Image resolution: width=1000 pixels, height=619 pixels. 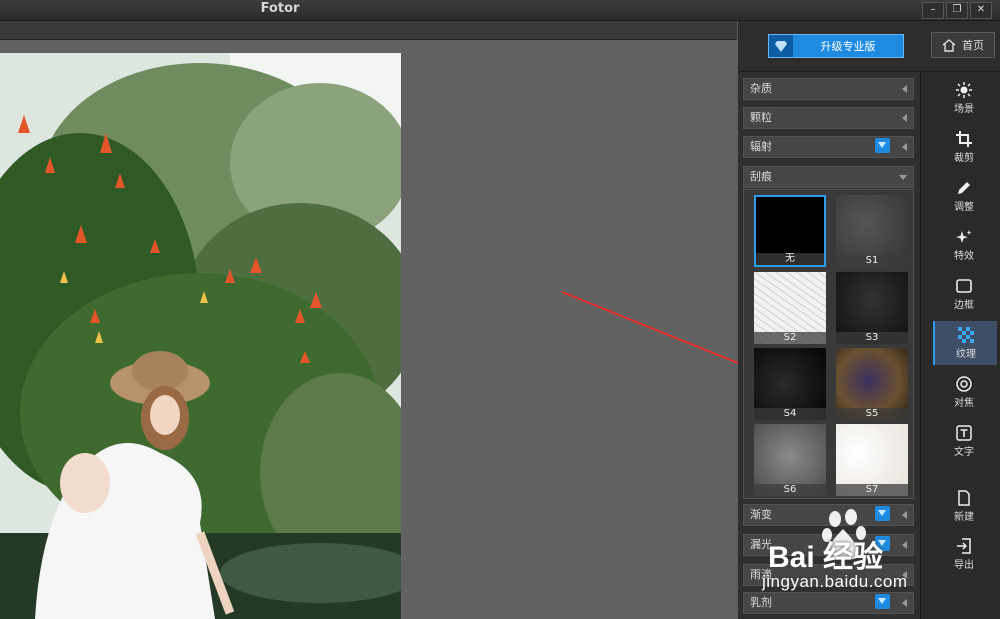 I want to click on thumb-label: S1, so click(x=872, y=261).